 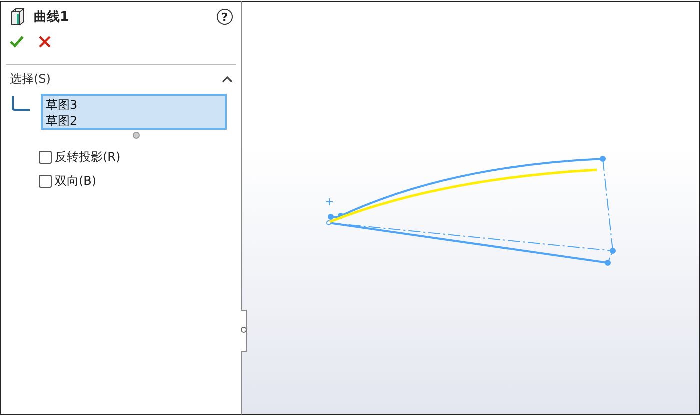 I want to click on help-icon: ?, so click(x=225, y=17).